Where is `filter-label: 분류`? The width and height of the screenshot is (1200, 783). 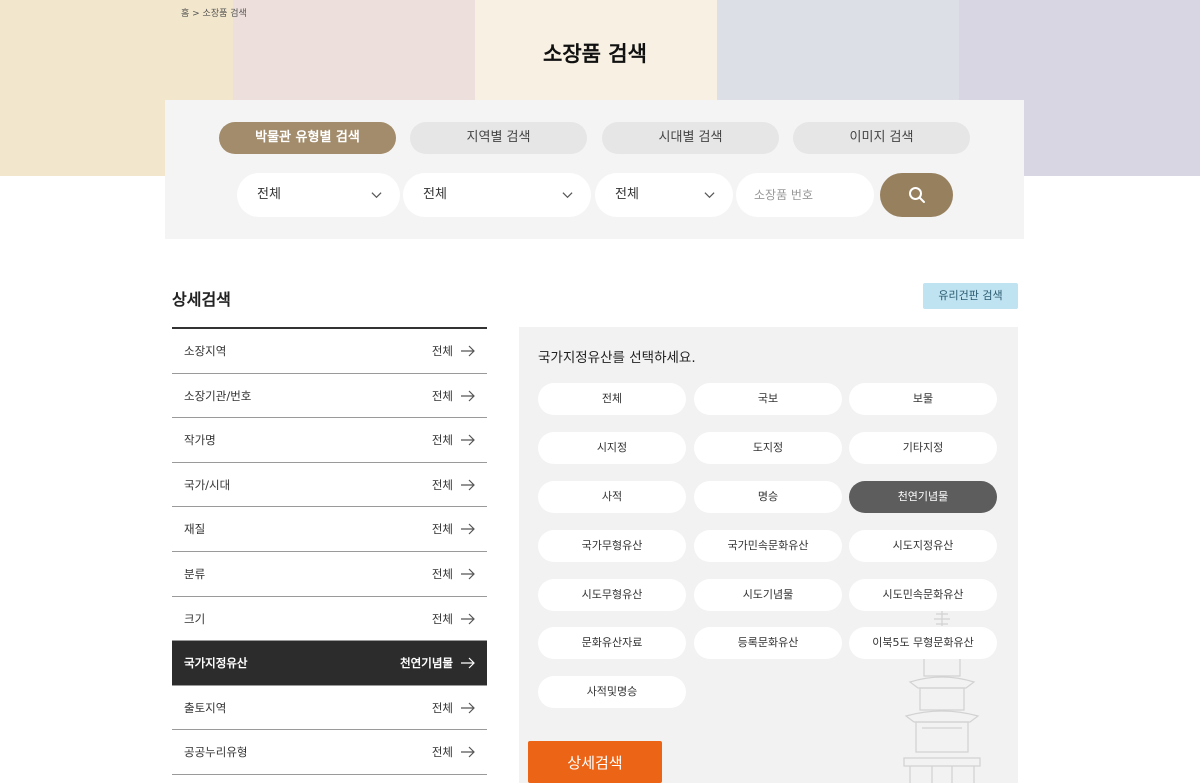
filter-label: 분류 is located at coordinates (195, 573).